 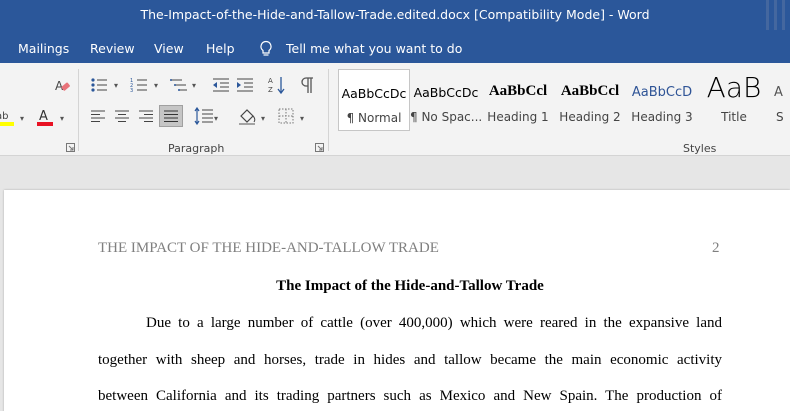 What do you see at coordinates (99, 85) in the screenshot?
I see `bullets-icon` at bounding box center [99, 85].